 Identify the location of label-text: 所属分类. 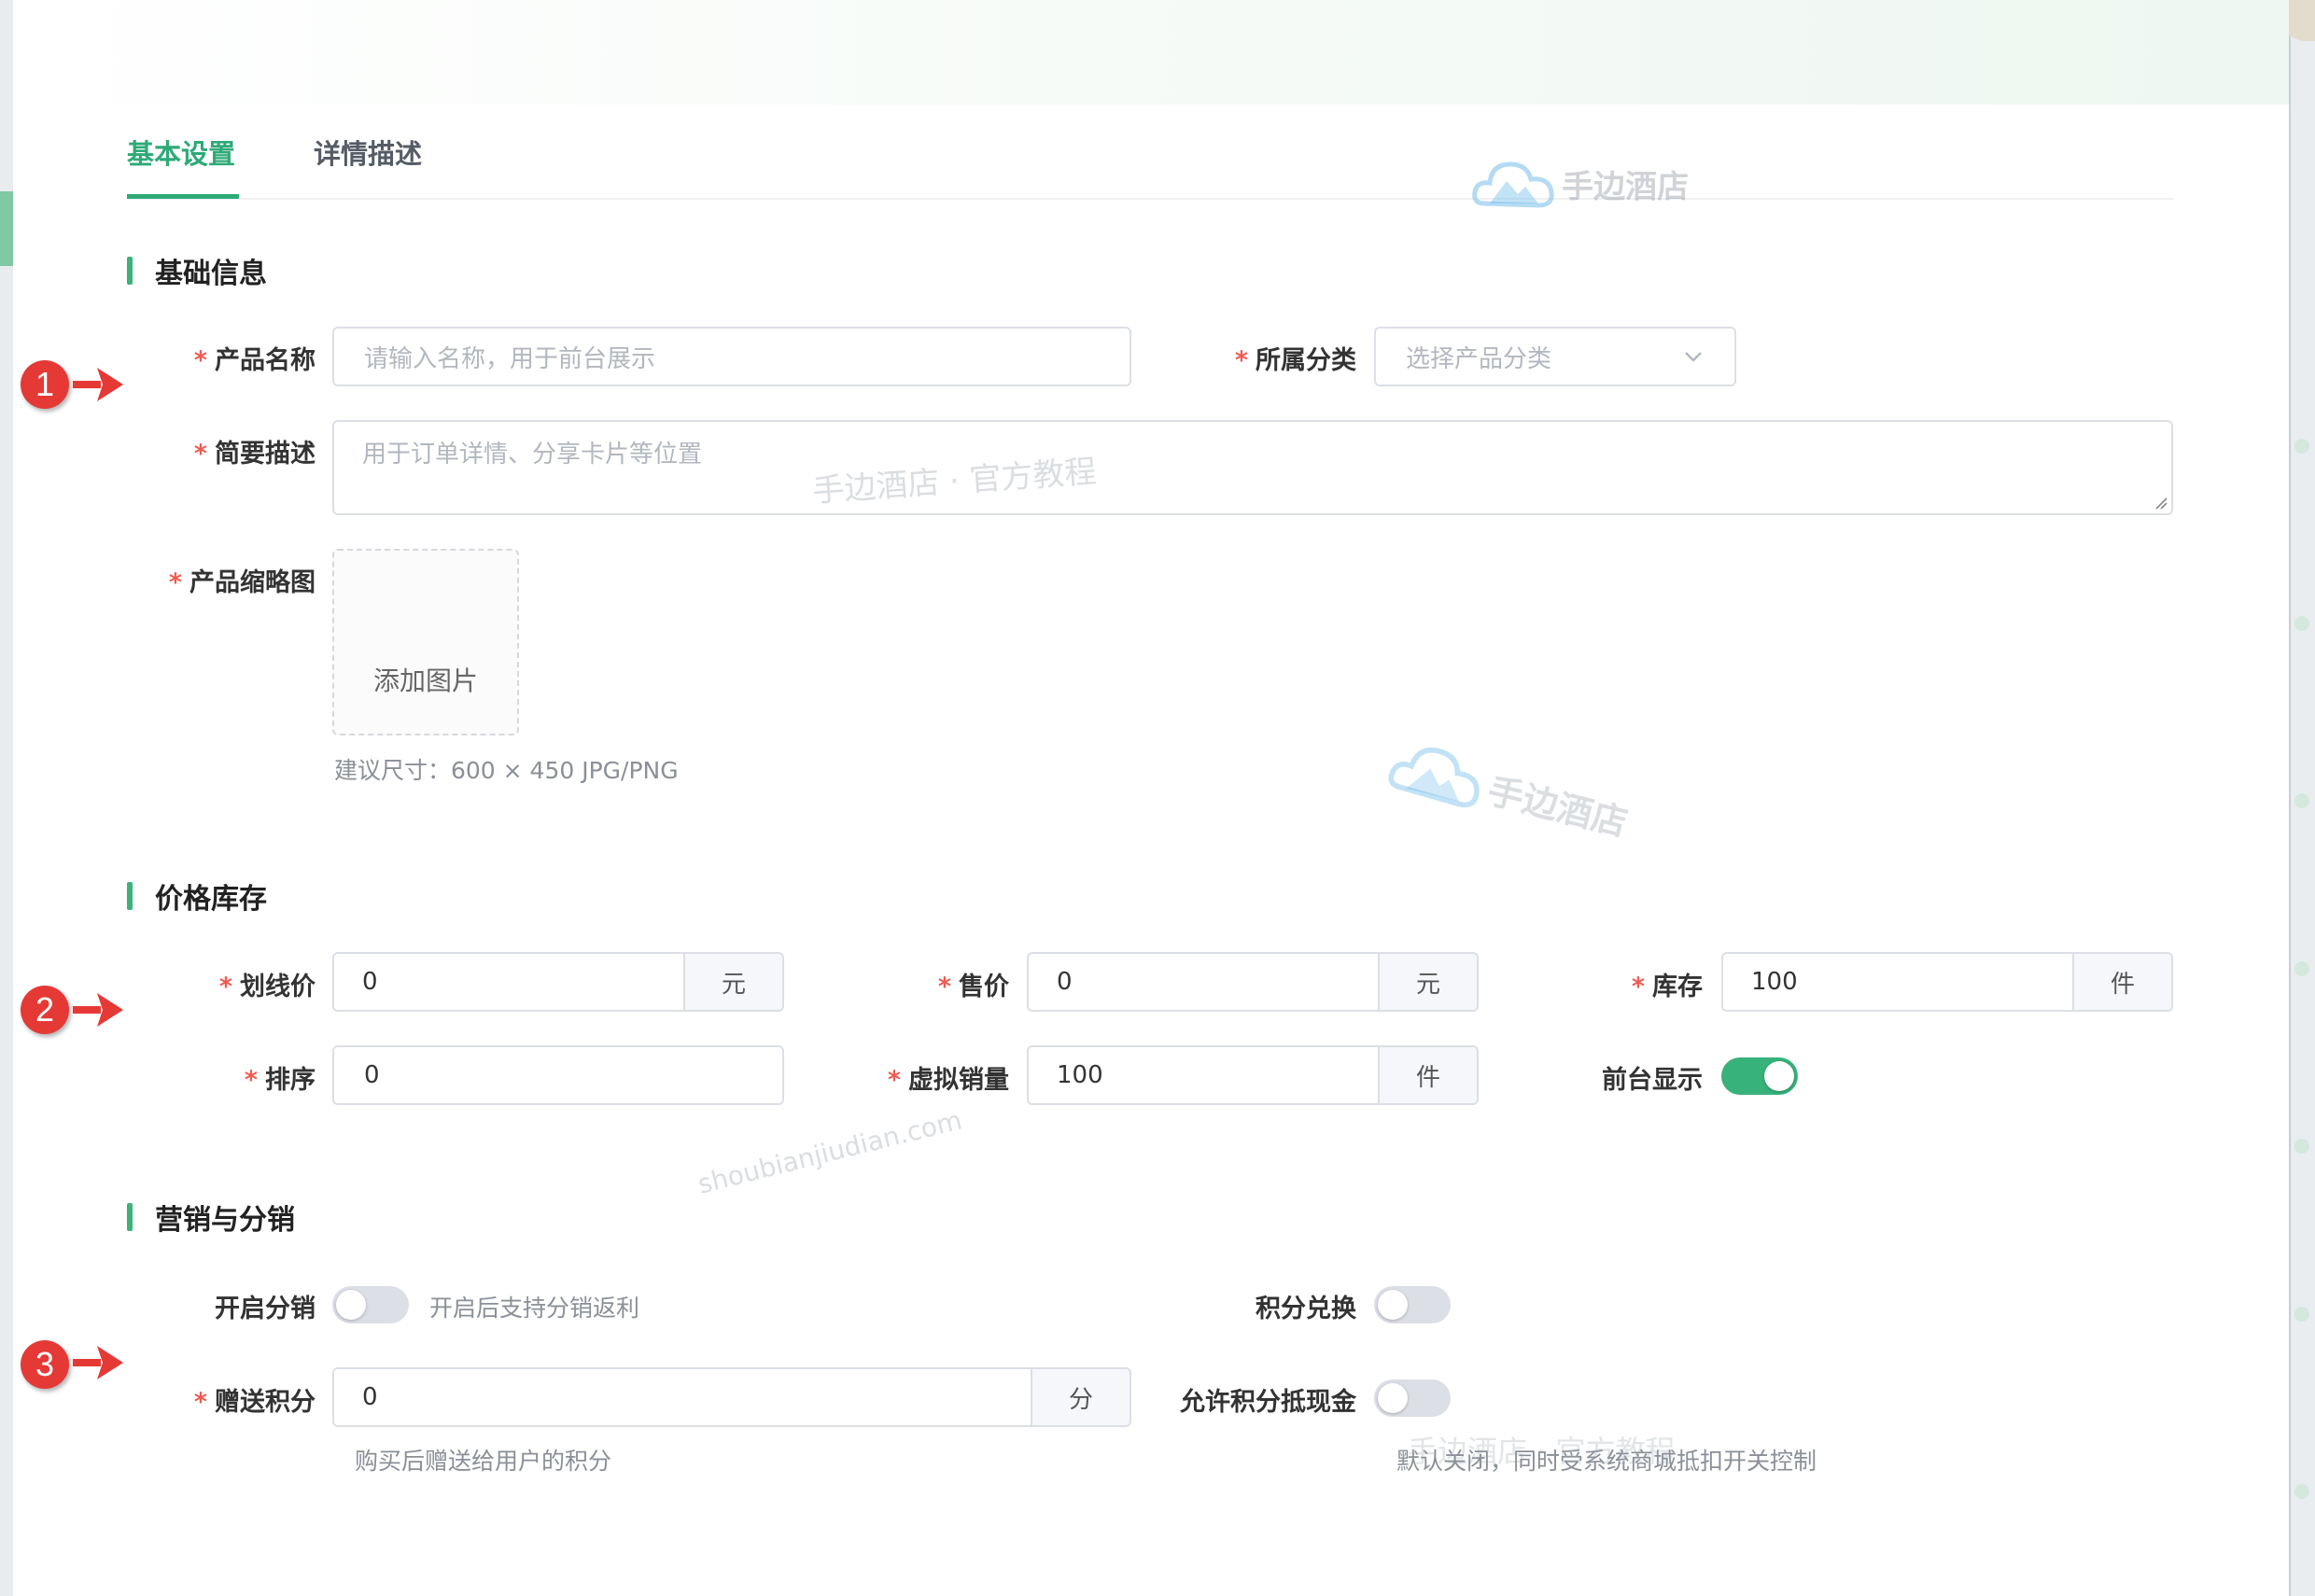
(1306, 360).